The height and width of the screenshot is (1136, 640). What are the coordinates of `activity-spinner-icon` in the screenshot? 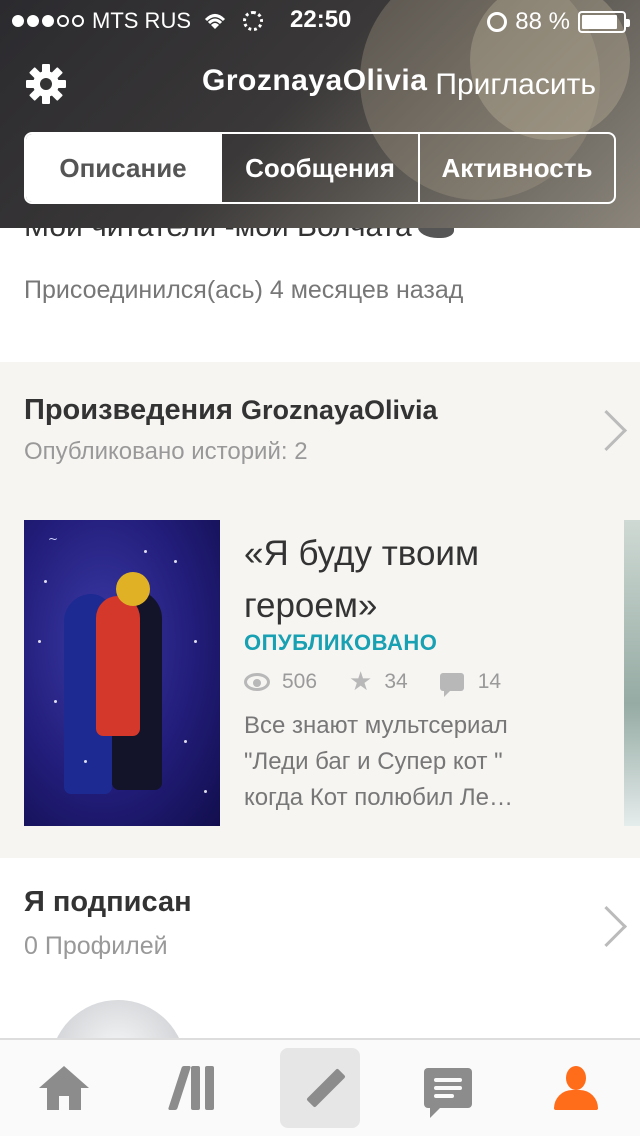 It's located at (253, 21).